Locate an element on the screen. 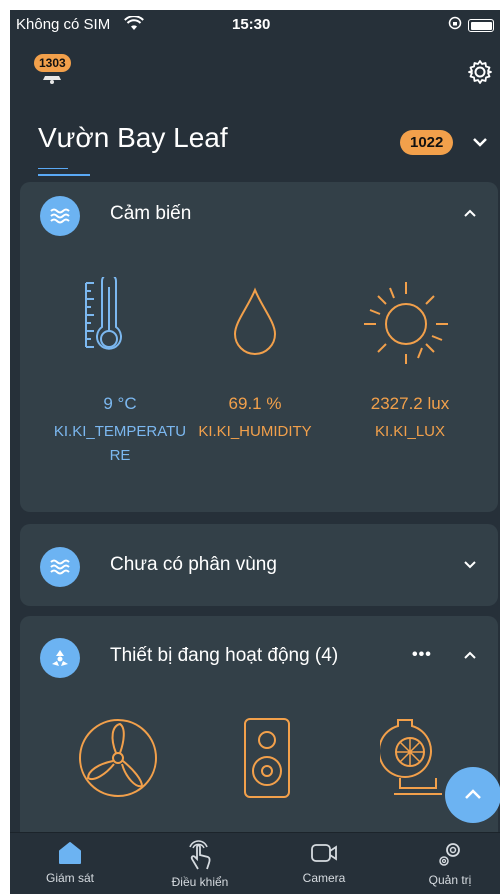 The image size is (500, 894). thermometer-icon is located at coordinates (108, 317).